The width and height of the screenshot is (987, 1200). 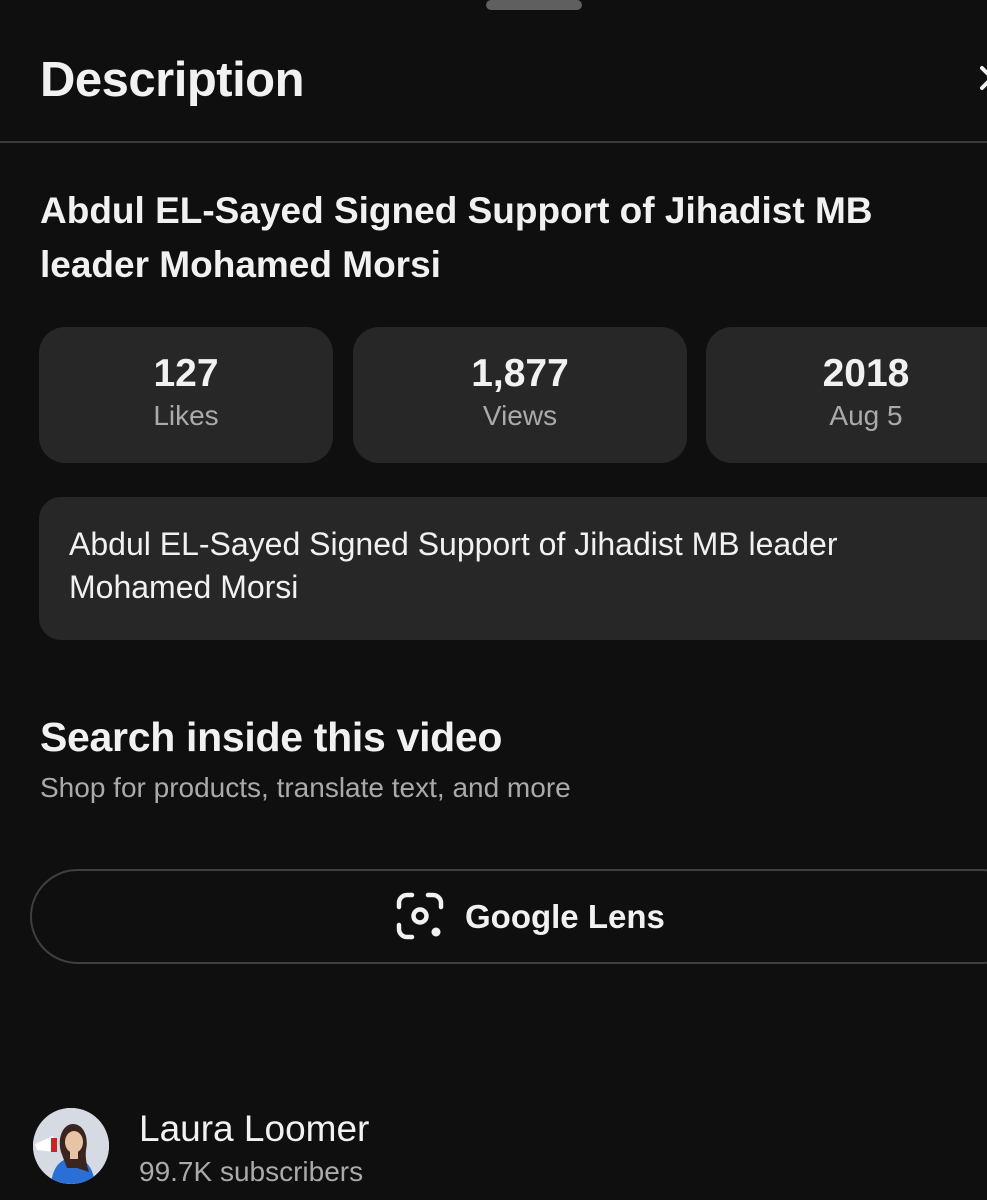 What do you see at coordinates (520, 373) in the screenshot?
I see `views-count: 1,877` at bounding box center [520, 373].